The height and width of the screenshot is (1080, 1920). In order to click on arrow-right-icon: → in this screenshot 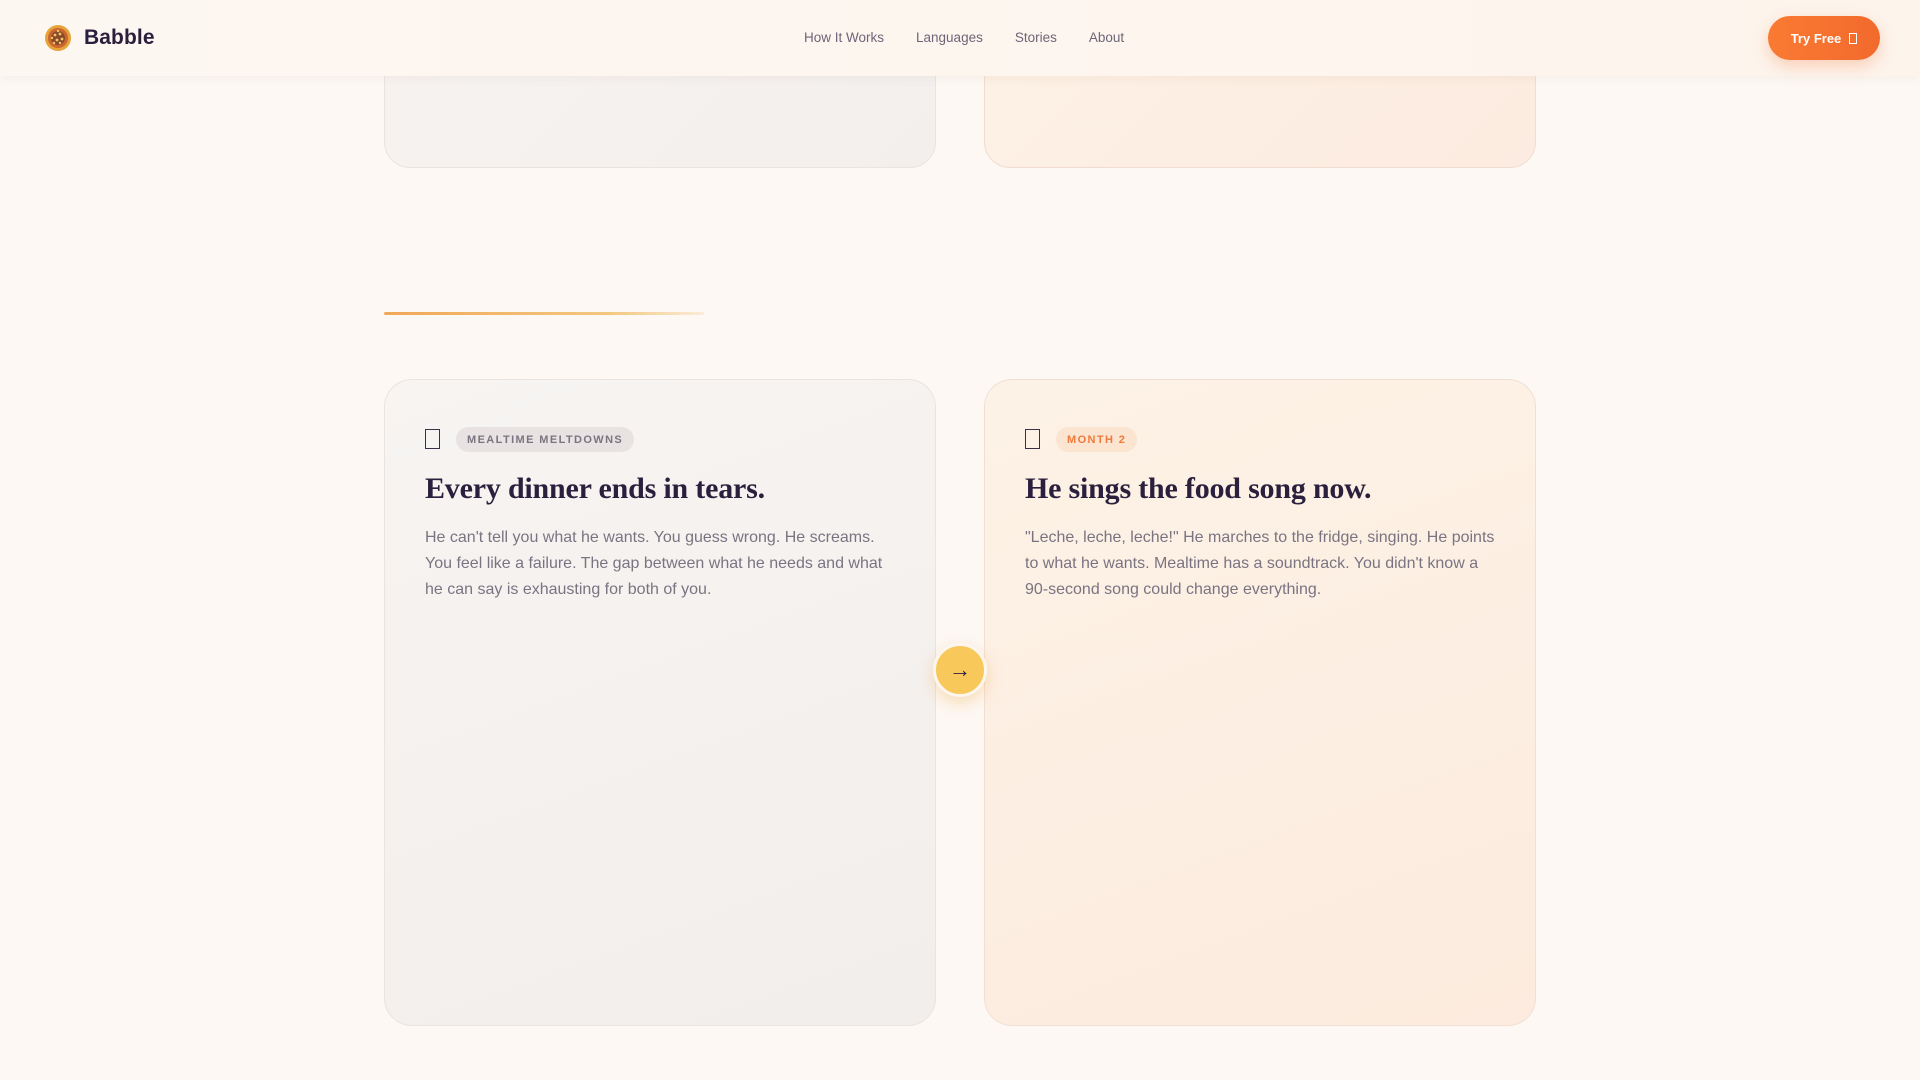, I will do `click(960, 670)`.